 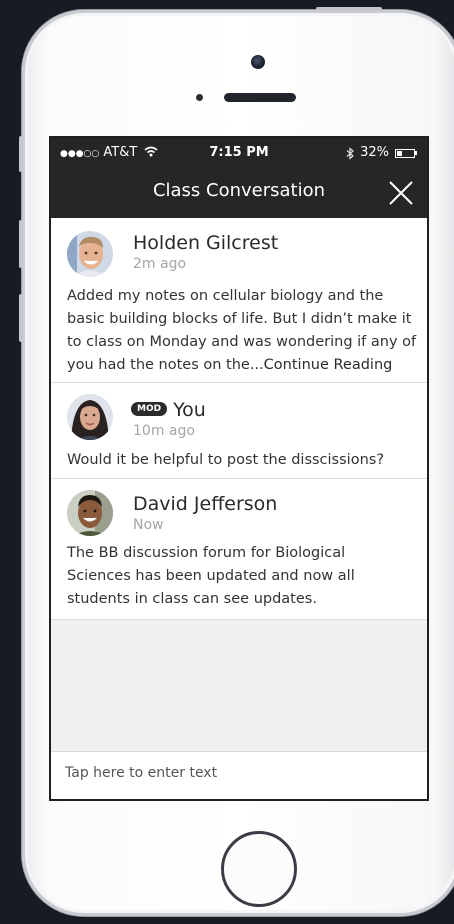 I want to click on author-name: You, so click(x=189, y=410).